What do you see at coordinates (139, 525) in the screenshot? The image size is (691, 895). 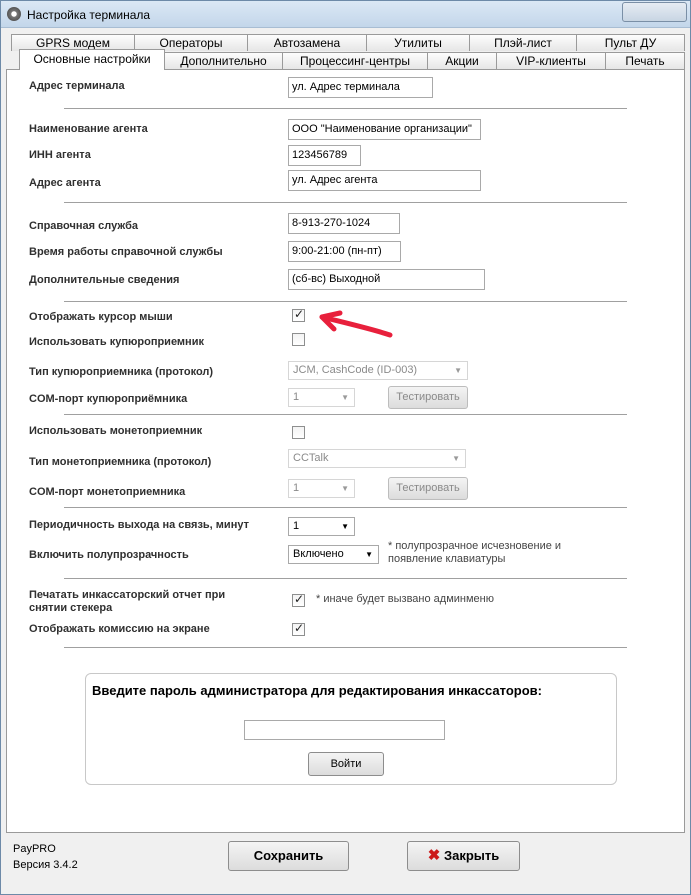 I see `period-label: Периодичность выхода на связь, минут` at bounding box center [139, 525].